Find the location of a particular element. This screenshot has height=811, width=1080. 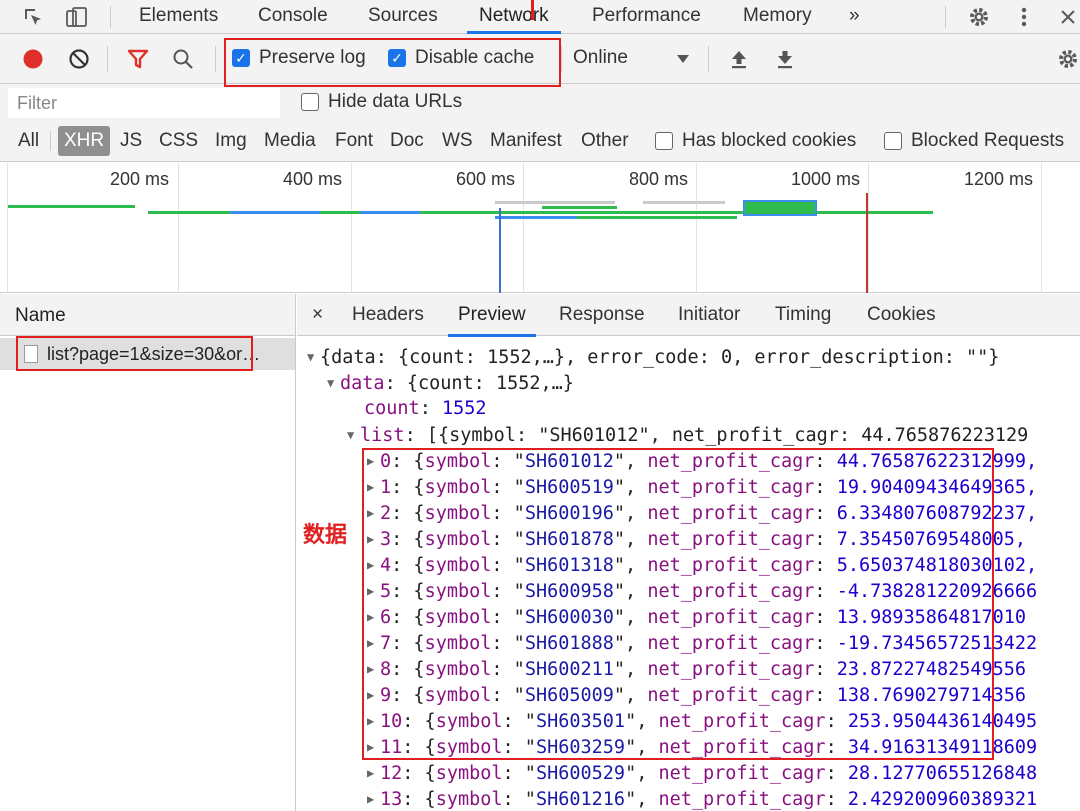

tick-label: 200 ms is located at coordinates (140, 179).